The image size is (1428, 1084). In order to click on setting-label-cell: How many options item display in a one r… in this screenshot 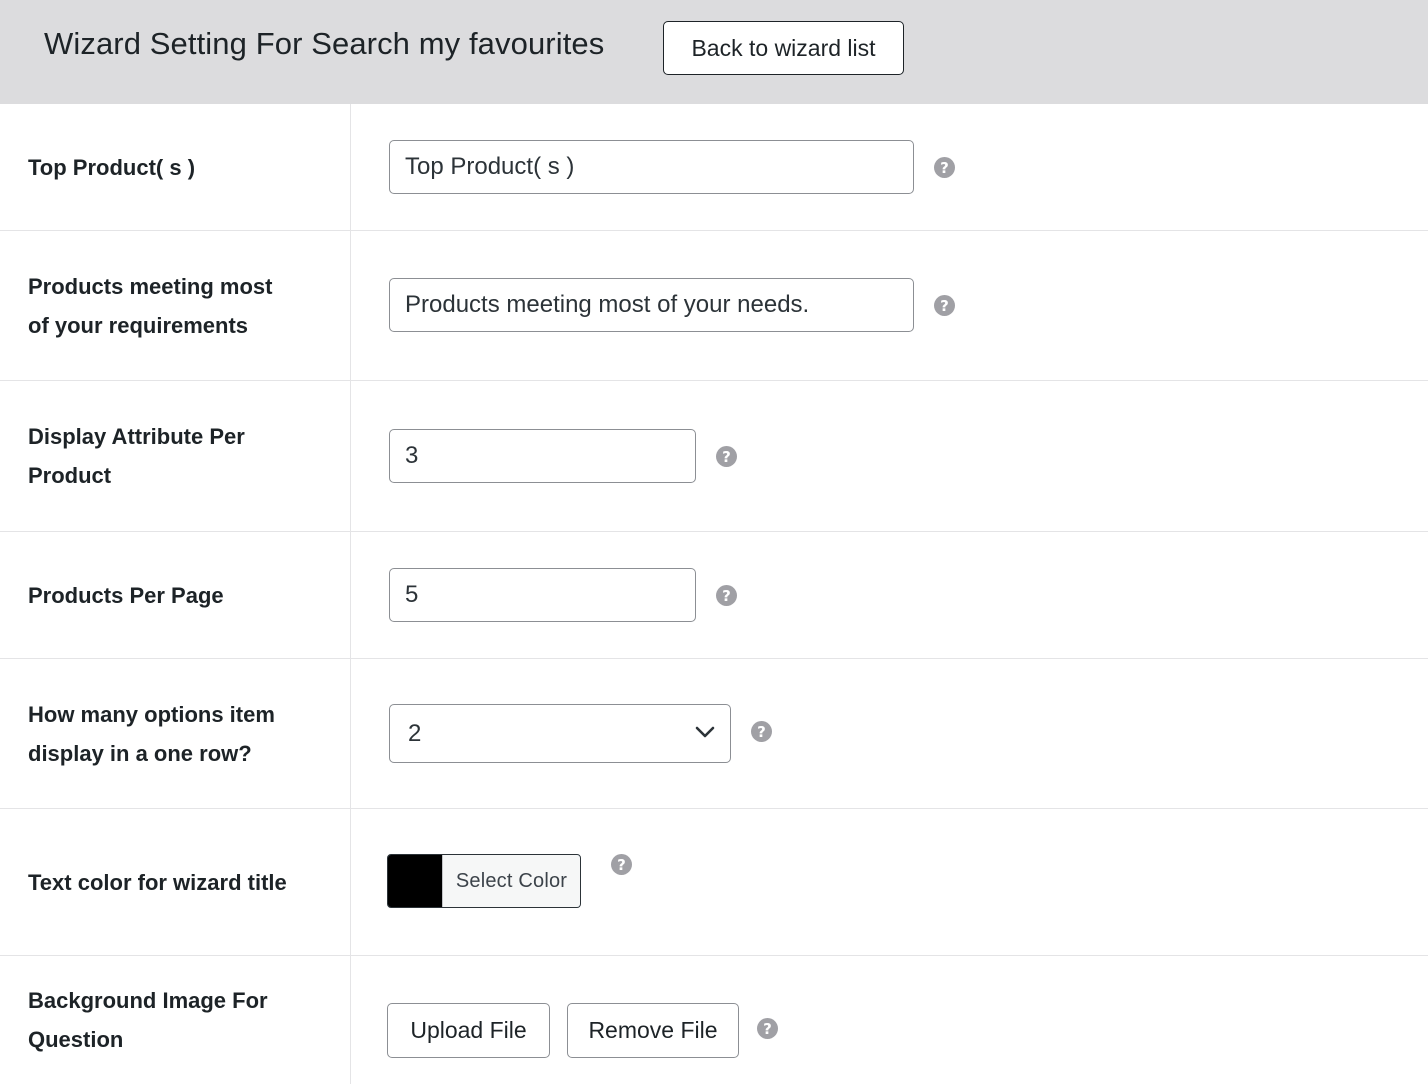, I will do `click(175, 733)`.